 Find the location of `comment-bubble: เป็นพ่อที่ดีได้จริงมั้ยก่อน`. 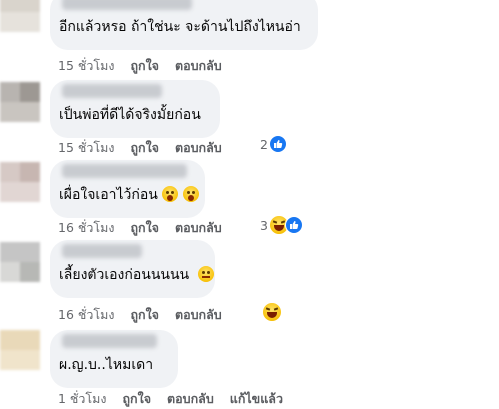

comment-bubble: เป็นพ่อที่ดีได้จริงมั้ยก่อน is located at coordinates (135, 109).